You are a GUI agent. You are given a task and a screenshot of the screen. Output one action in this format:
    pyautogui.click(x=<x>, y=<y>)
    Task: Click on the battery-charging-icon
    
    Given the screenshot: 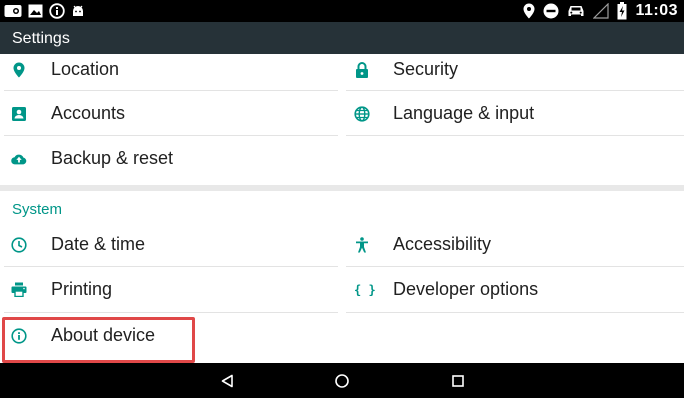 What is the action you would take?
    pyautogui.click(x=622, y=11)
    